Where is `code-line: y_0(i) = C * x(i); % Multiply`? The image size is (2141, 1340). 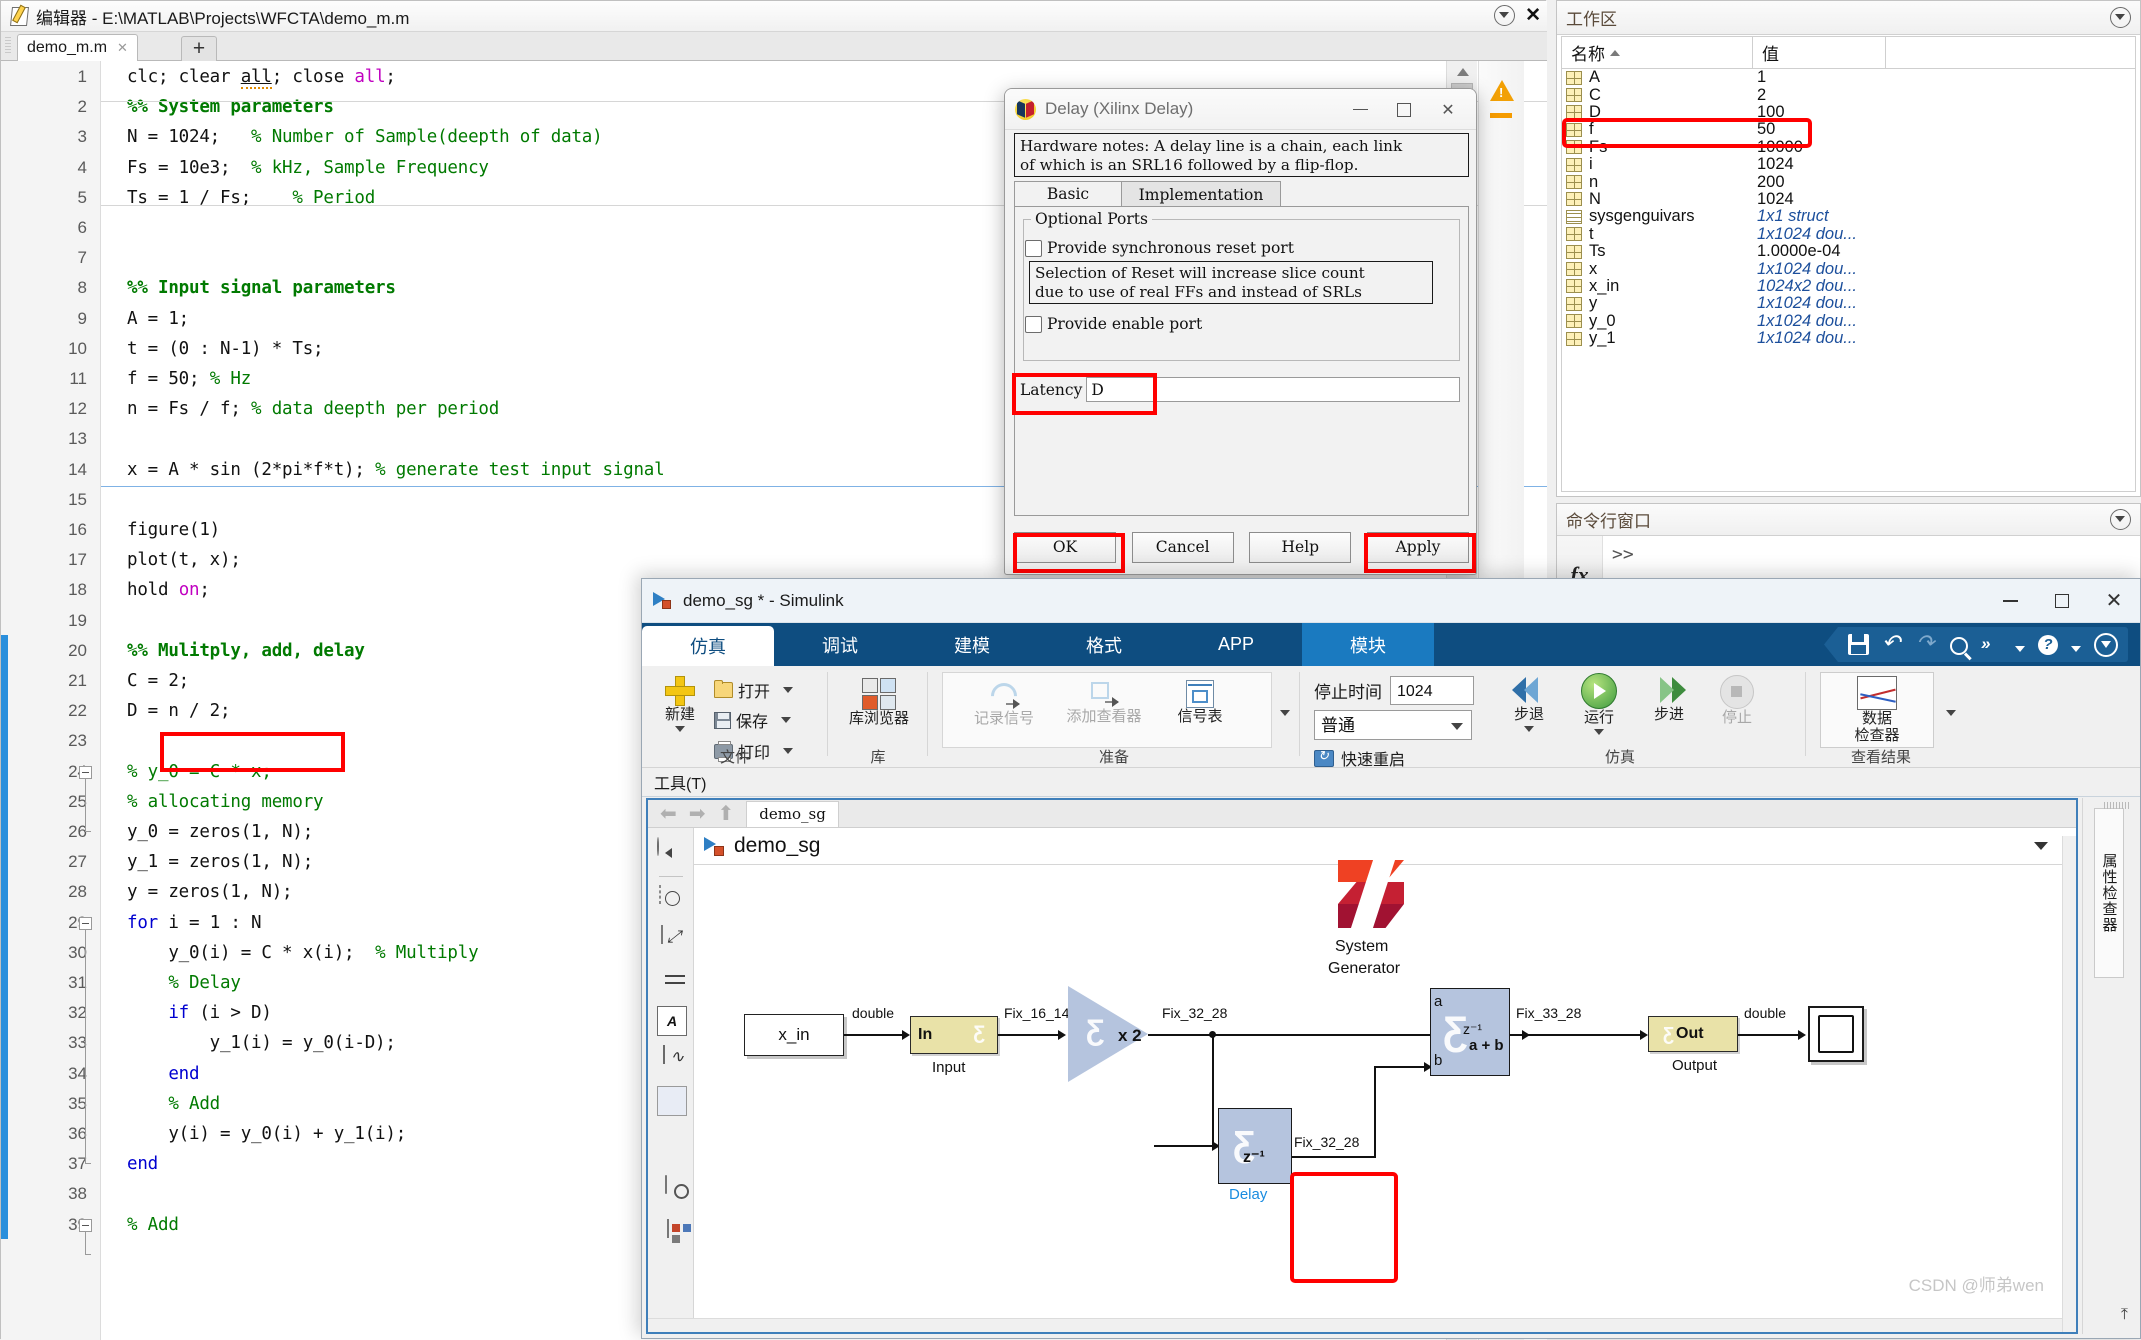 code-line: y_0(i) = C * x(i); % Multiply is located at coordinates (302, 953).